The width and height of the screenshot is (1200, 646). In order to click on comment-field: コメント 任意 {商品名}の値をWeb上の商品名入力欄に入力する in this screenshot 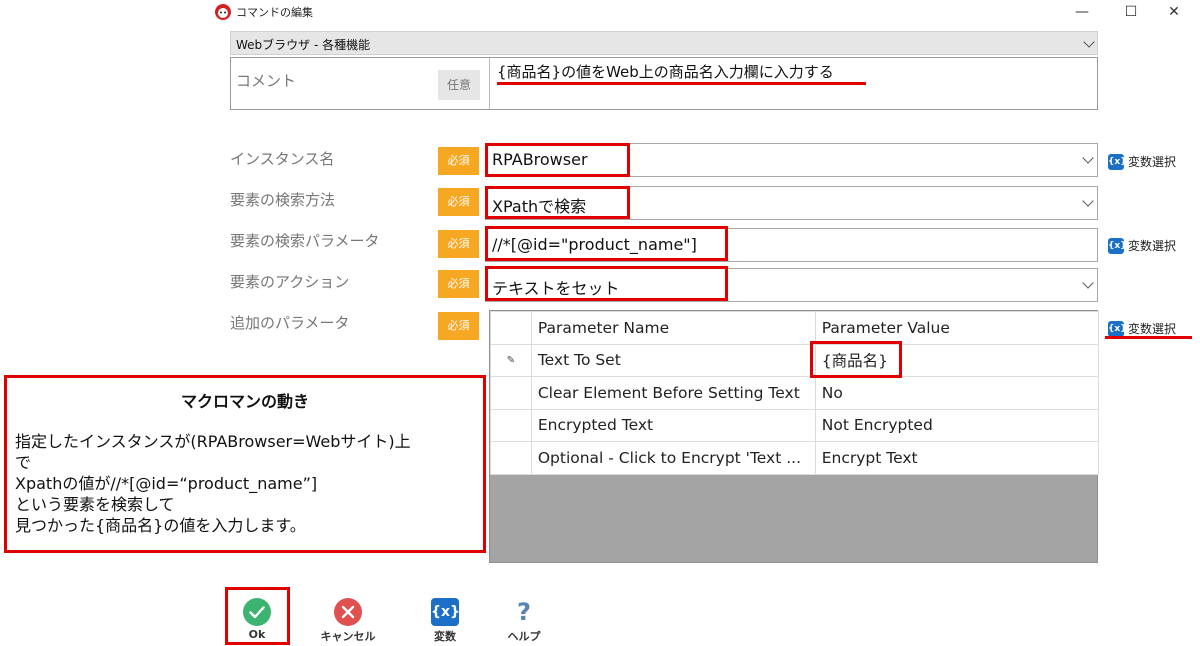, I will do `click(664, 83)`.